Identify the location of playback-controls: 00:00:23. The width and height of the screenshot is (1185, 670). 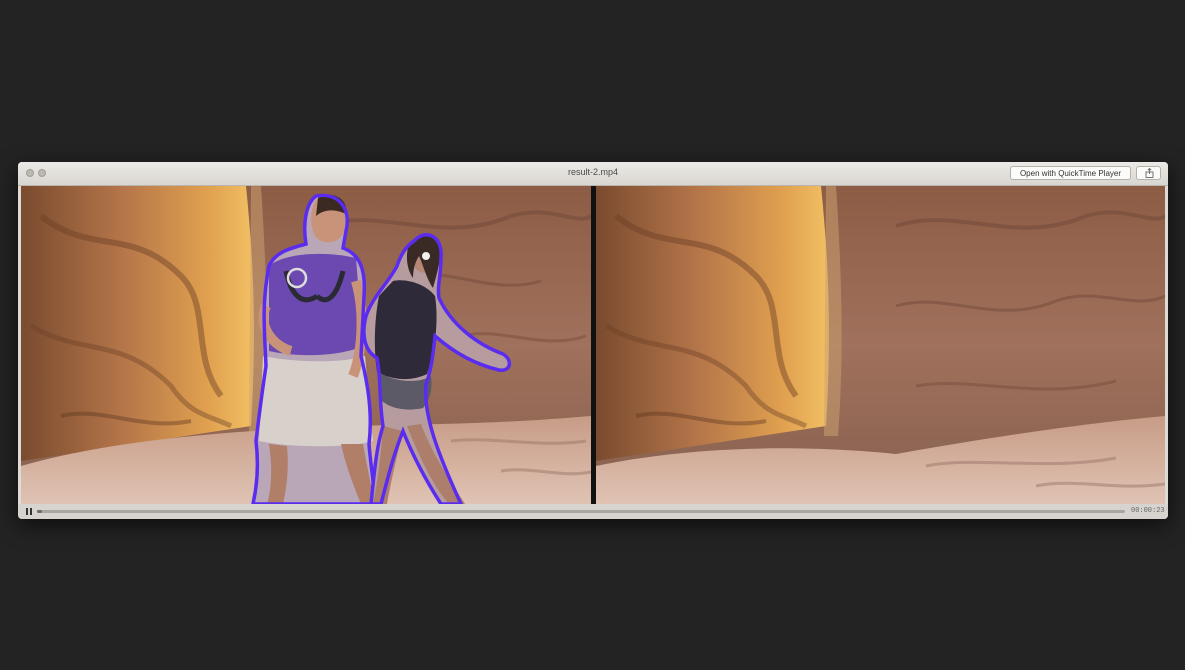
(593, 511).